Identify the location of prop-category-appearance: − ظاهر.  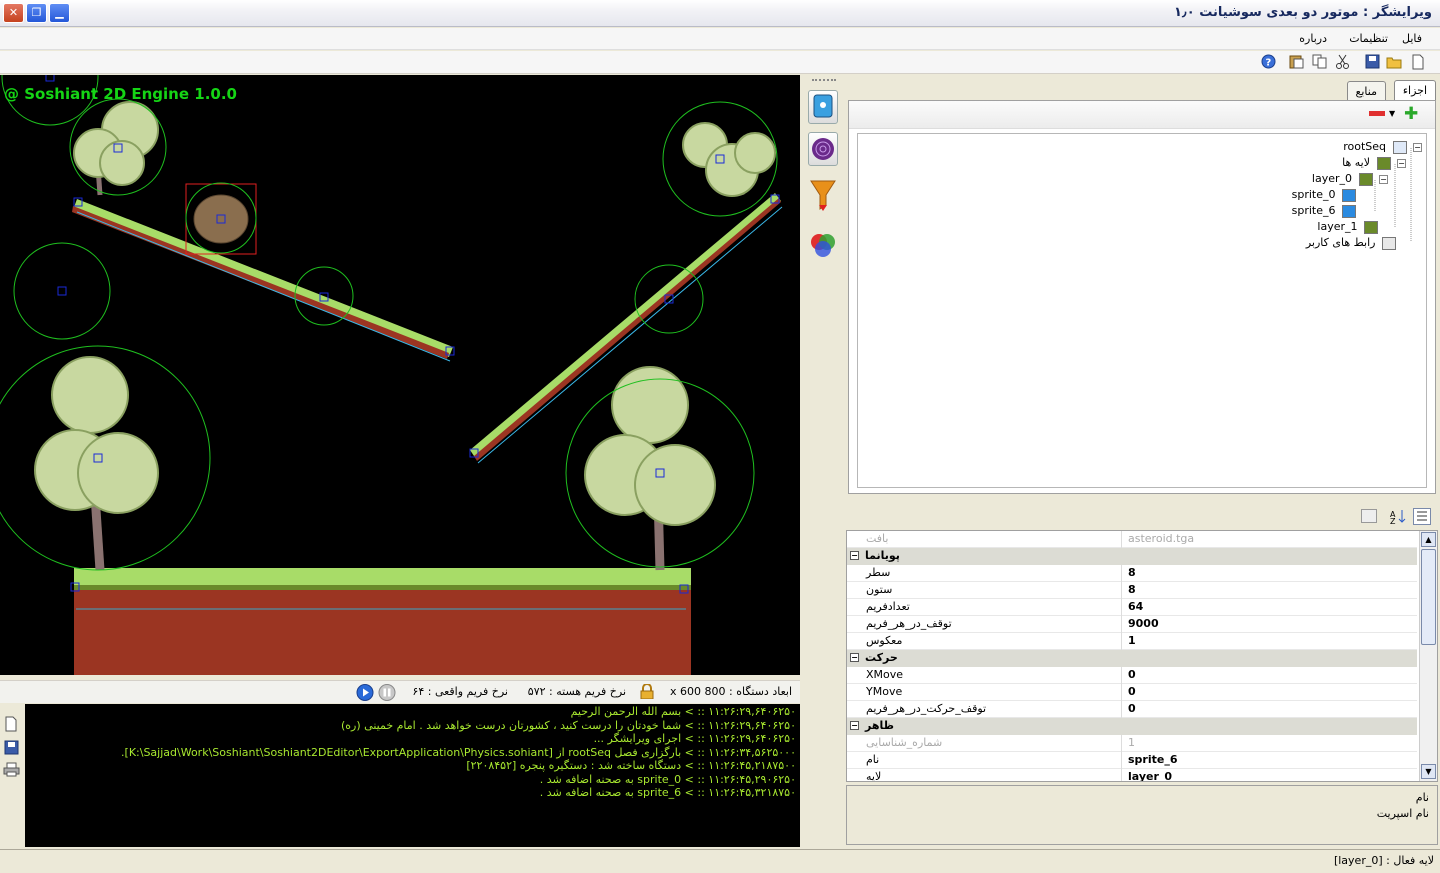
(1132, 726).